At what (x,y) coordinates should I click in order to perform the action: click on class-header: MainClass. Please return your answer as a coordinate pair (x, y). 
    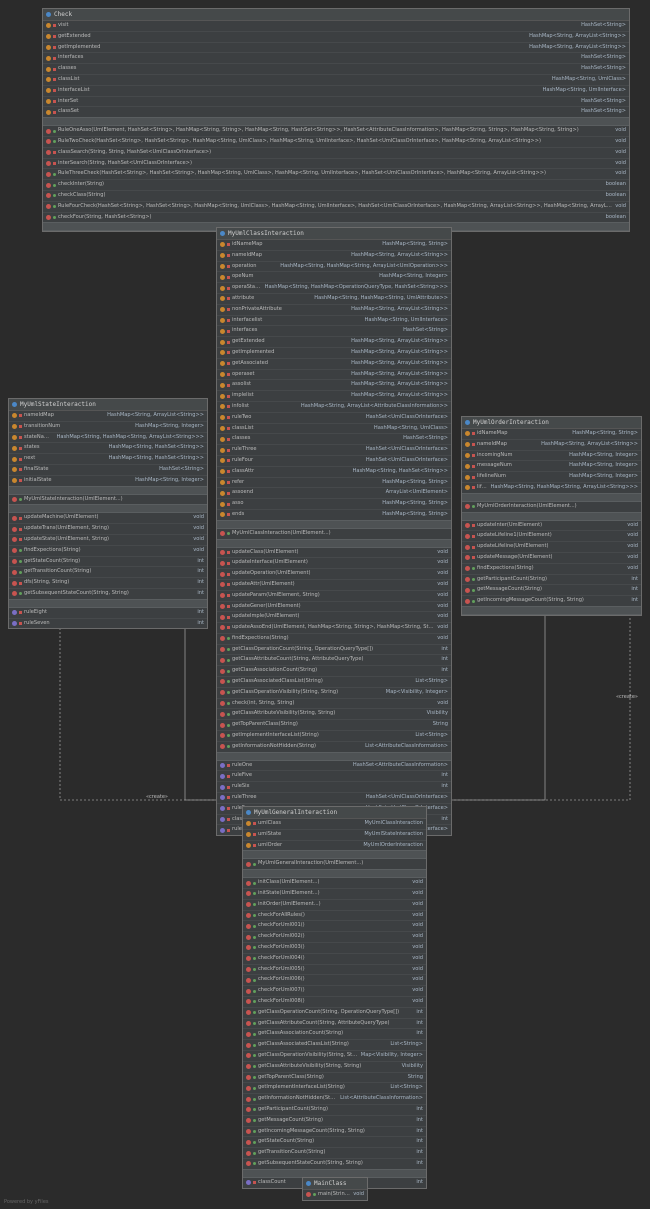
    Looking at the image, I should click on (335, 1184).